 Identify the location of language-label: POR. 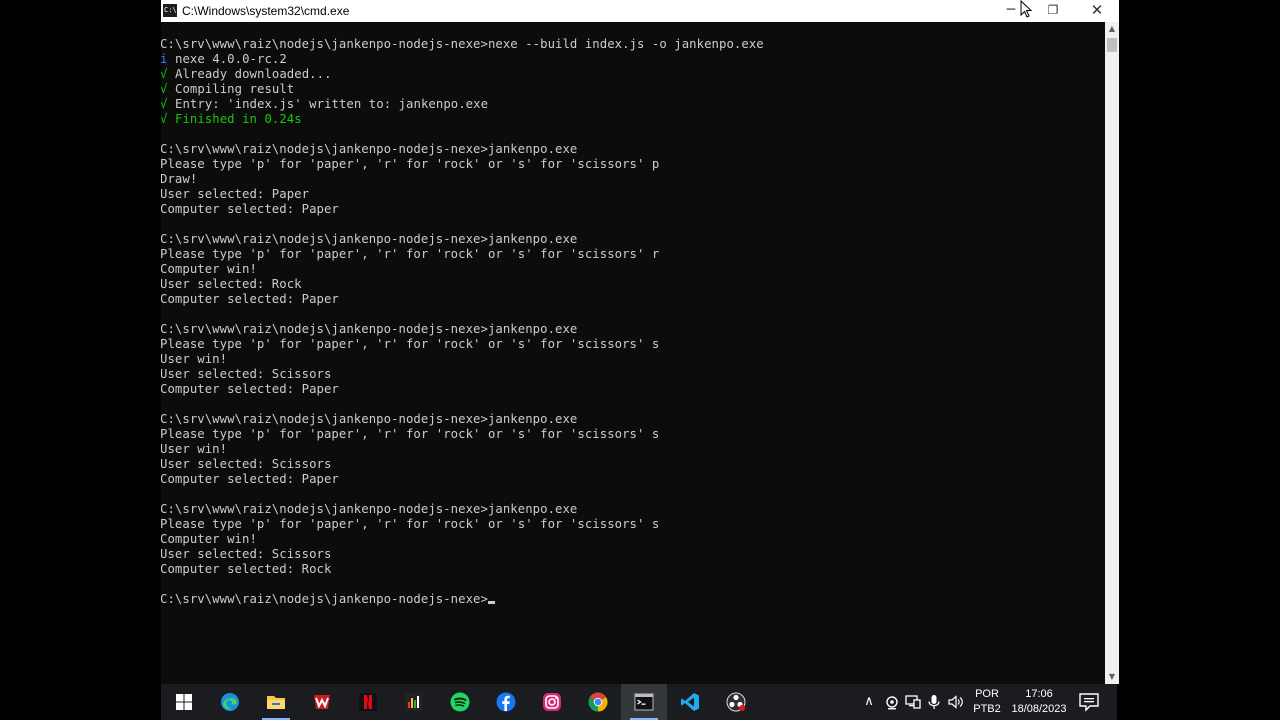
(987, 694).